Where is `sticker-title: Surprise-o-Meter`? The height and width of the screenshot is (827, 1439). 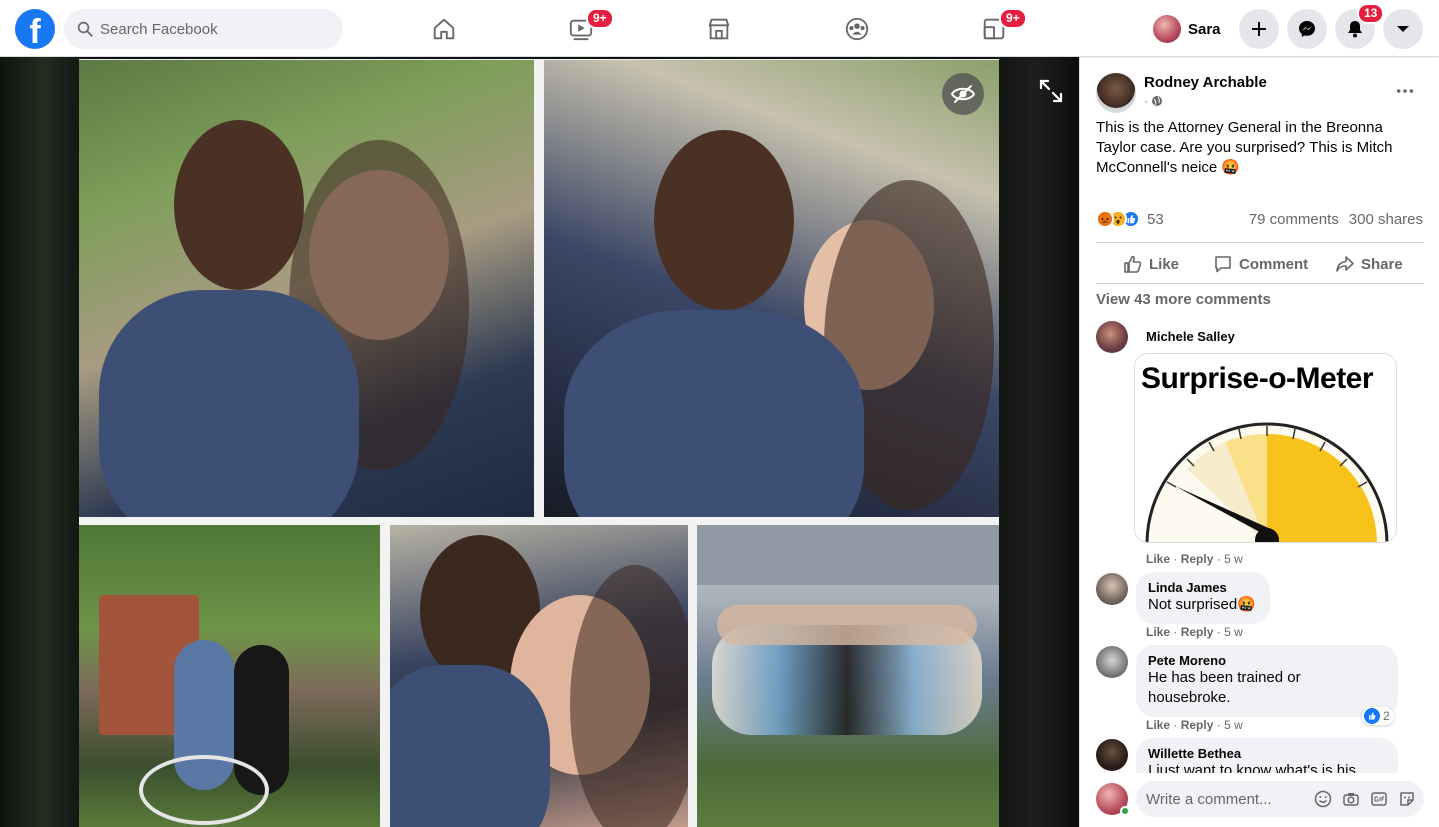
sticker-title: Surprise-o-Meter is located at coordinates (1257, 378).